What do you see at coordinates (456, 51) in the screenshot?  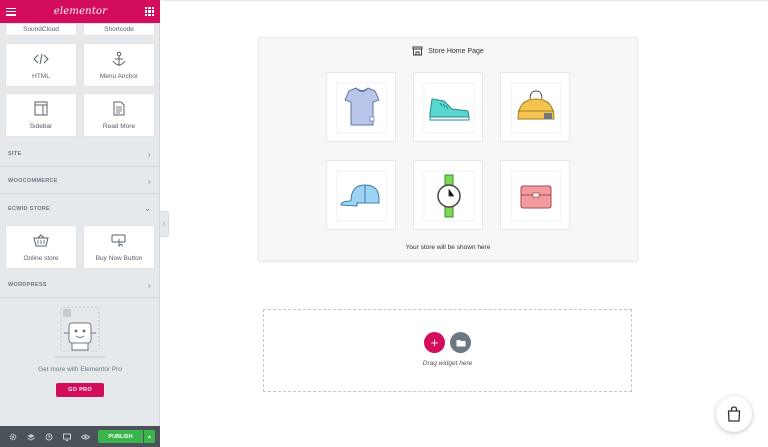 I see `store-title: Store Home Page` at bounding box center [456, 51].